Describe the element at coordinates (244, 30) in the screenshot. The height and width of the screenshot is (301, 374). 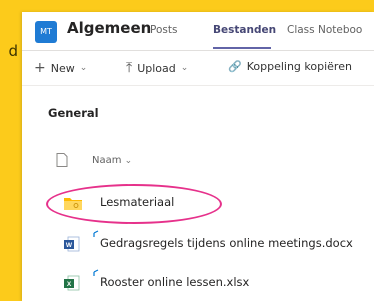
I see `tab-bestanden: Bestanden` at that location.